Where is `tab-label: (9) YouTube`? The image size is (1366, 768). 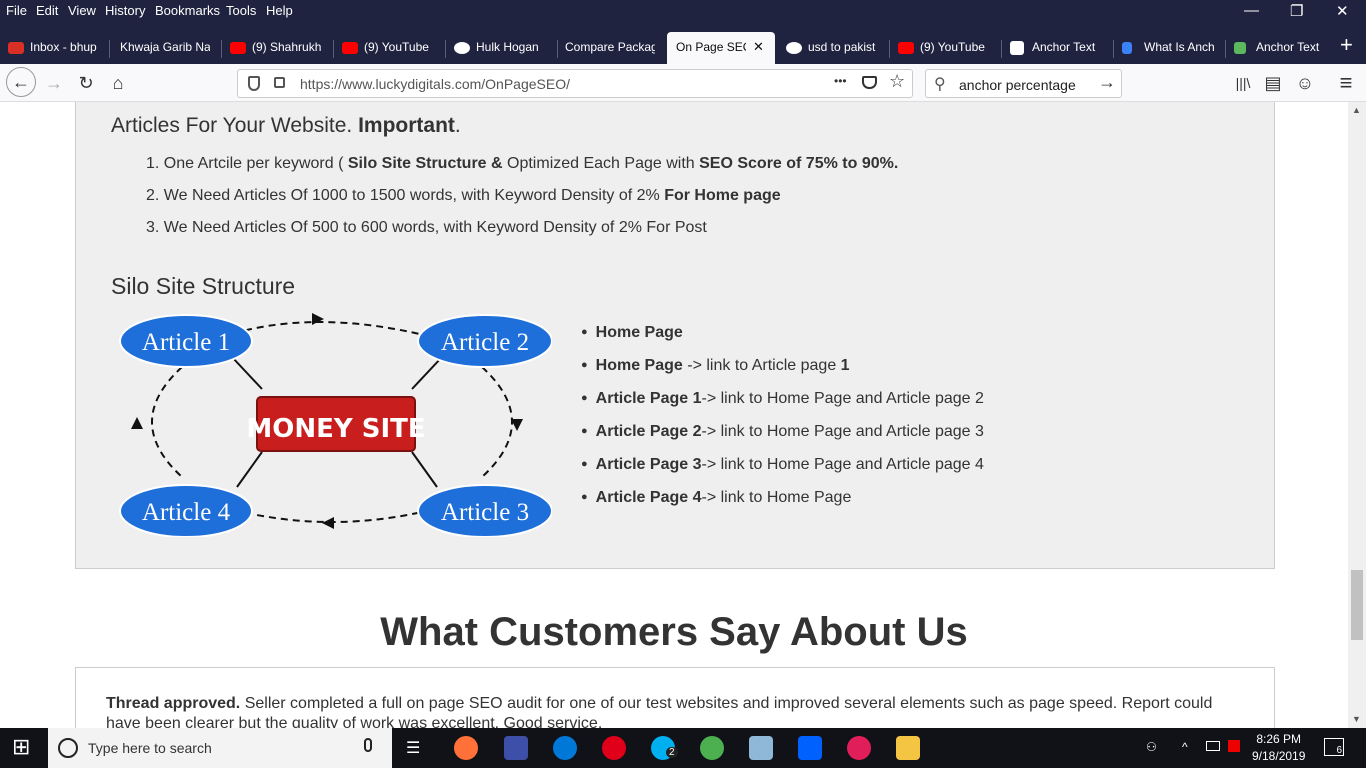
tab-label: (9) YouTube is located at coordinates (952, 47).